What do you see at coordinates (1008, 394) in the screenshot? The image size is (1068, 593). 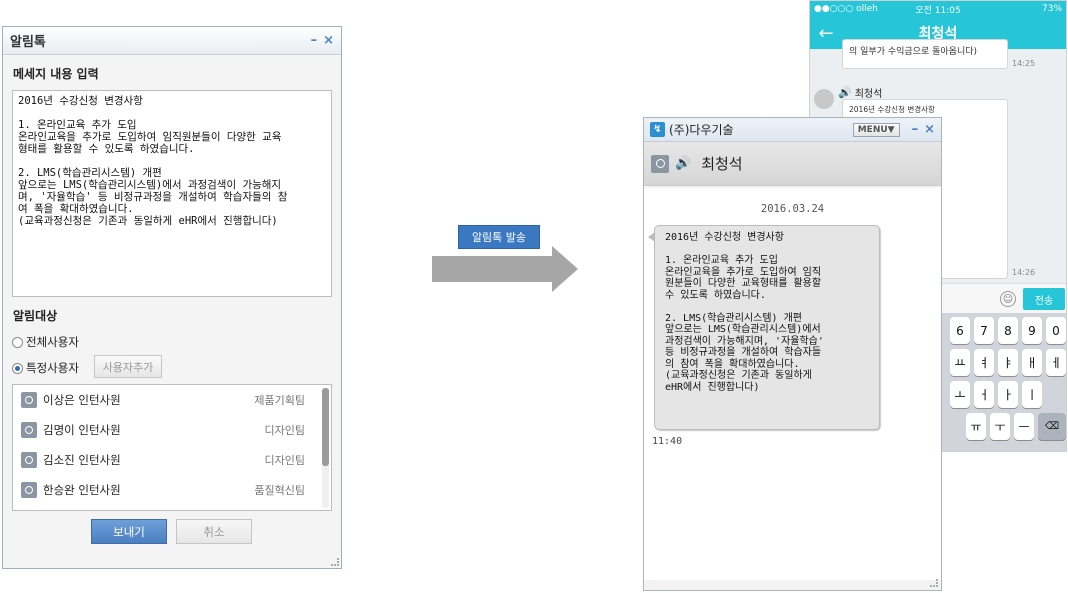 I see `key: ㅏ` at bounding box center [1008, 394].